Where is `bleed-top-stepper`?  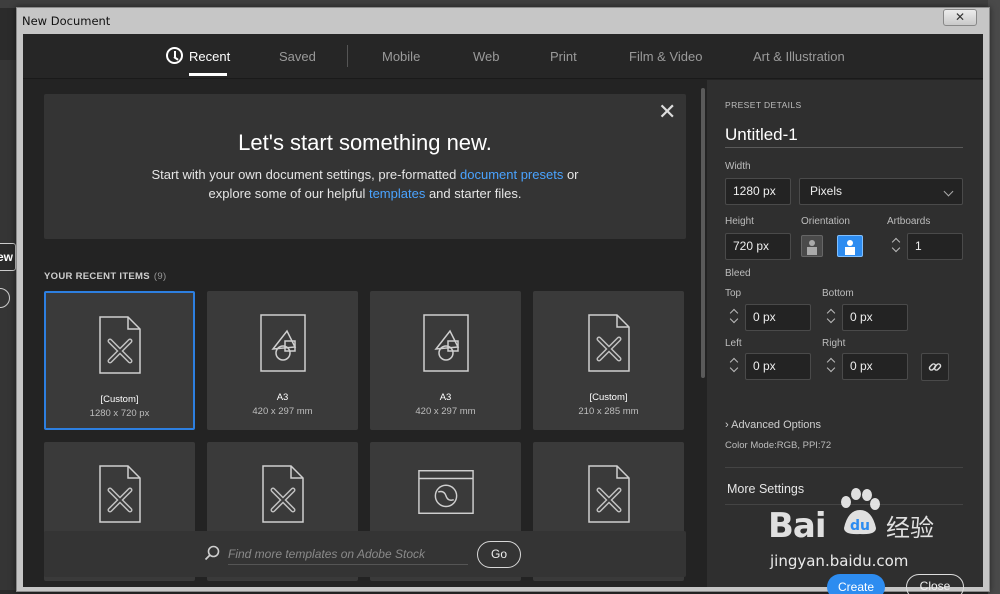
bleed-top-stepper is located at coordinates (735, 317).